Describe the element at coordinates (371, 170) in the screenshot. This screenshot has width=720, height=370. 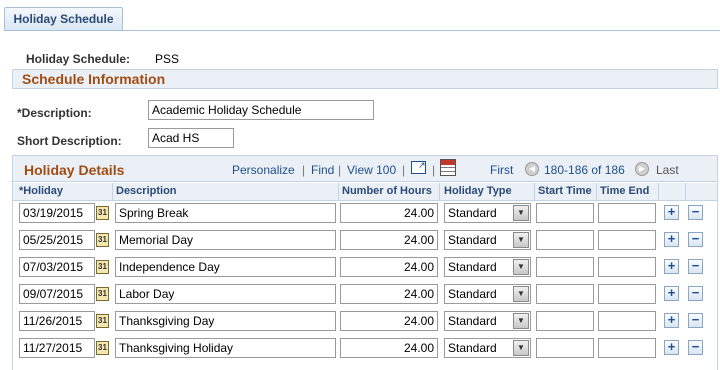
I see `view-100-link: View 100` at that location.